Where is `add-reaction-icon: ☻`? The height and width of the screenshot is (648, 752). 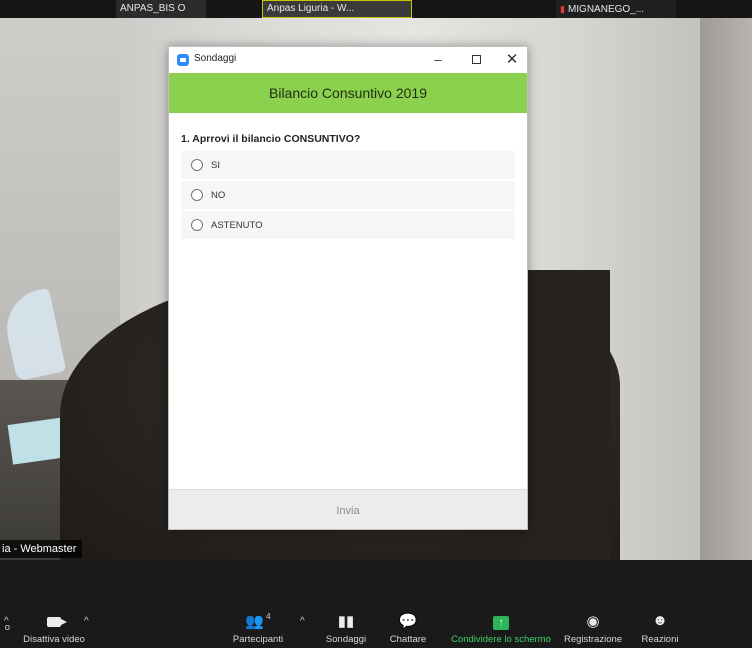
add-reaction-icon: ☻ is located at coordinates (660, 620).